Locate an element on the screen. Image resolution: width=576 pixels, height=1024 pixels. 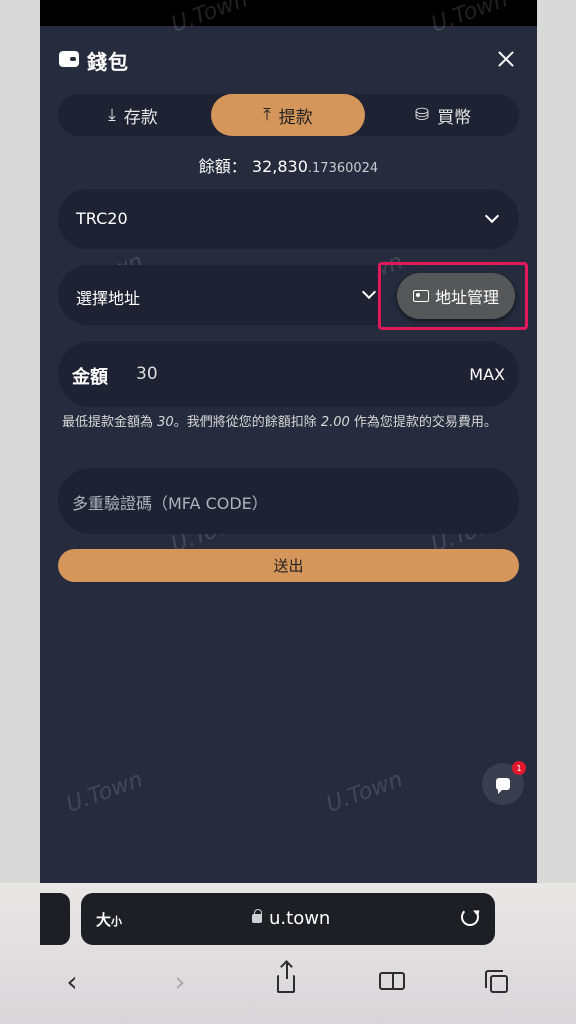
book-icon is located at coordinates (392, 981).